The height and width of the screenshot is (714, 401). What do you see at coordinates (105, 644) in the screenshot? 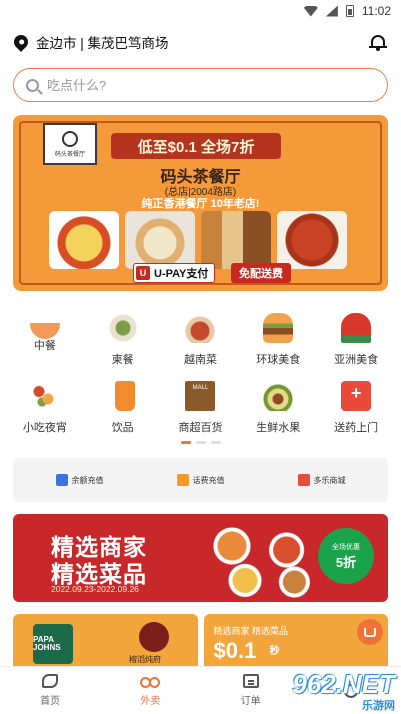
I see `brand-card: PAPA JOHNS 榕滔炖府` at bounding box center [105, 644].